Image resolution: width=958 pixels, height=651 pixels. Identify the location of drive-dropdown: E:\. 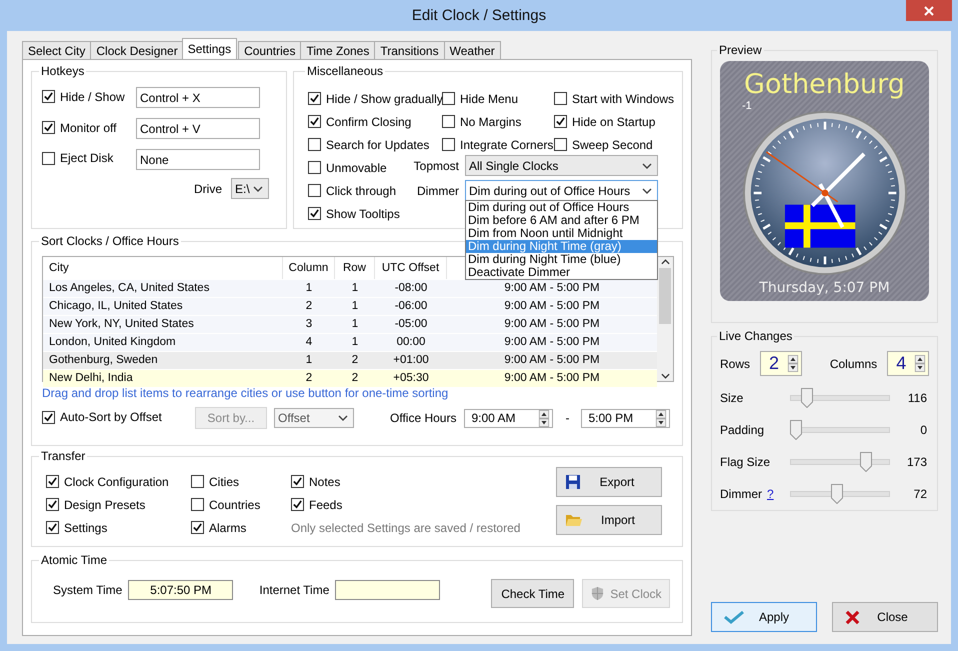
(250, 188).